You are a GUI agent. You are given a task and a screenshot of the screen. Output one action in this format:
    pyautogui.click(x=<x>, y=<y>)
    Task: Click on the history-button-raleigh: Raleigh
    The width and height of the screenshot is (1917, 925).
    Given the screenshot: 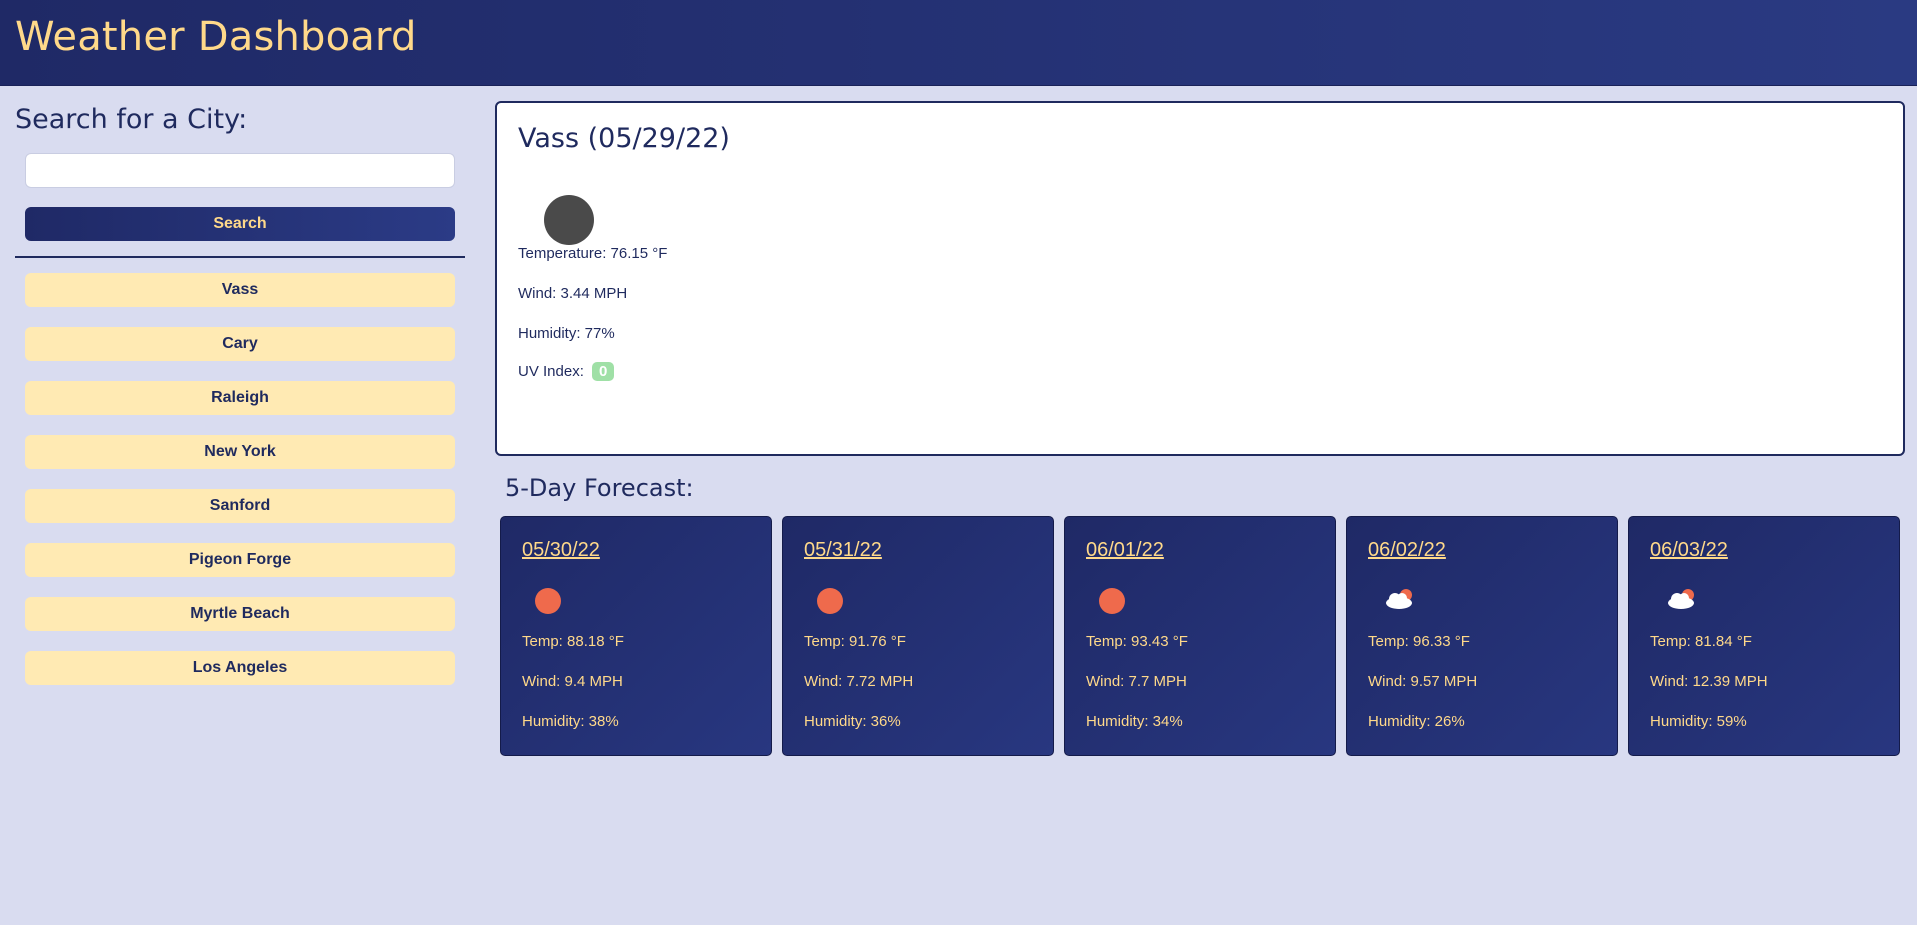 What is the action you would take?
    pyautogui.click(x=240, y=398)
    